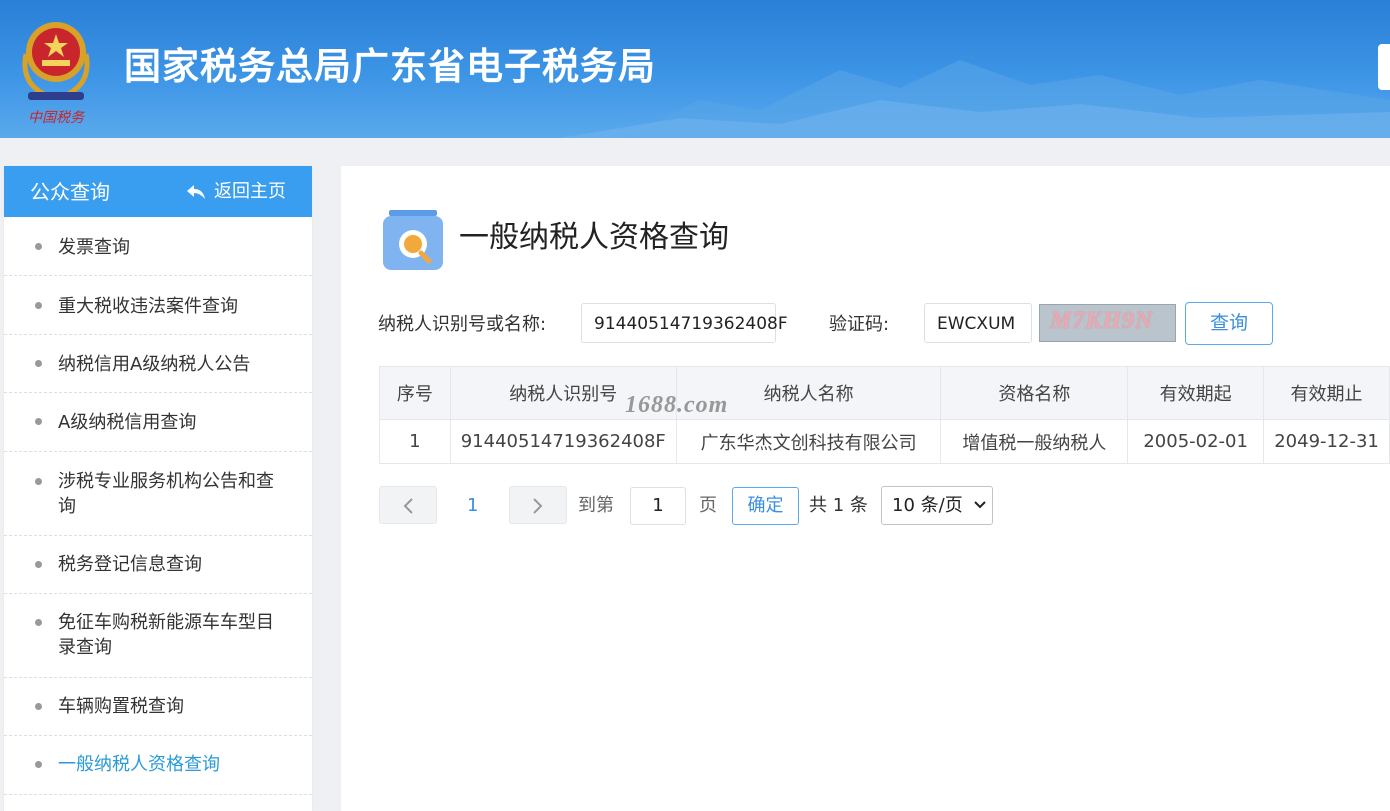 This screenshot has width=1390, height=811. What do you see at coordinates (121, 706) in the screenshot?
I see `sidebar-item-label: 车辆购置税查询` at bounding box center [121, 706].